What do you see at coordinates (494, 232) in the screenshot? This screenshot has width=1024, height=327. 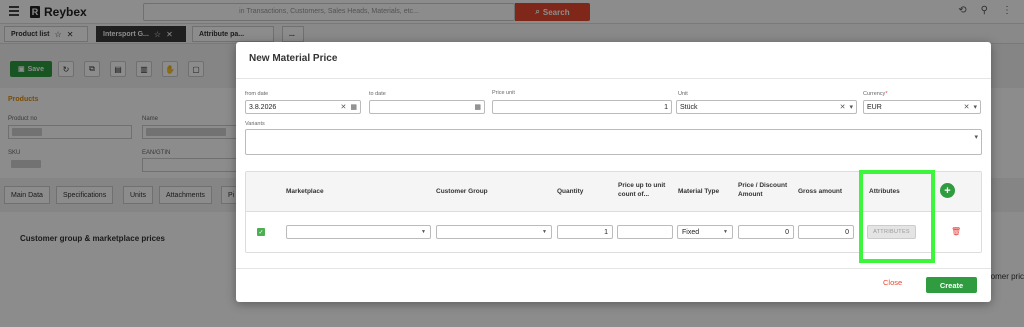 I see `customer-group-select: ▼` at bounding box center [494, 232].